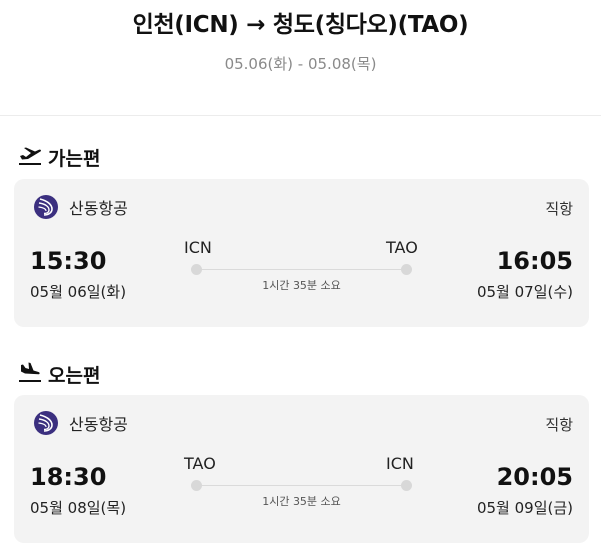 This screenshot has height=557, width=601. Describe the element at coordinates (68, 477) in the screenshot. I see `inbound-departure-time: 18:30` at that location.